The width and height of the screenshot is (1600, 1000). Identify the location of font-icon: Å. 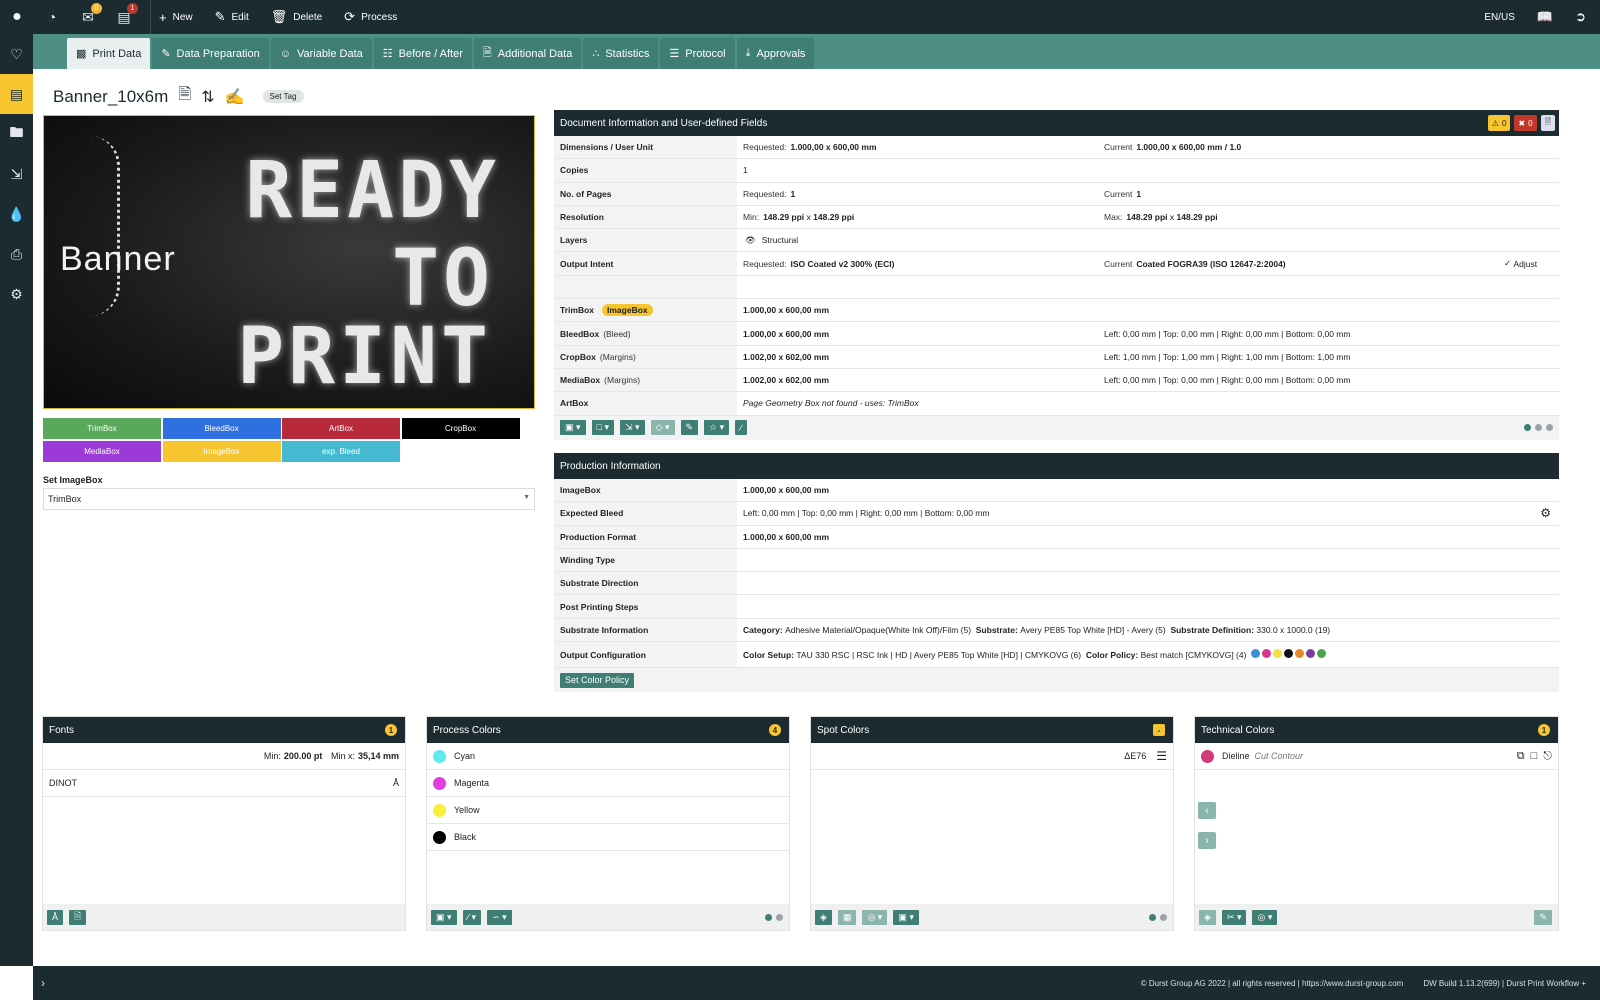
(396, 783).